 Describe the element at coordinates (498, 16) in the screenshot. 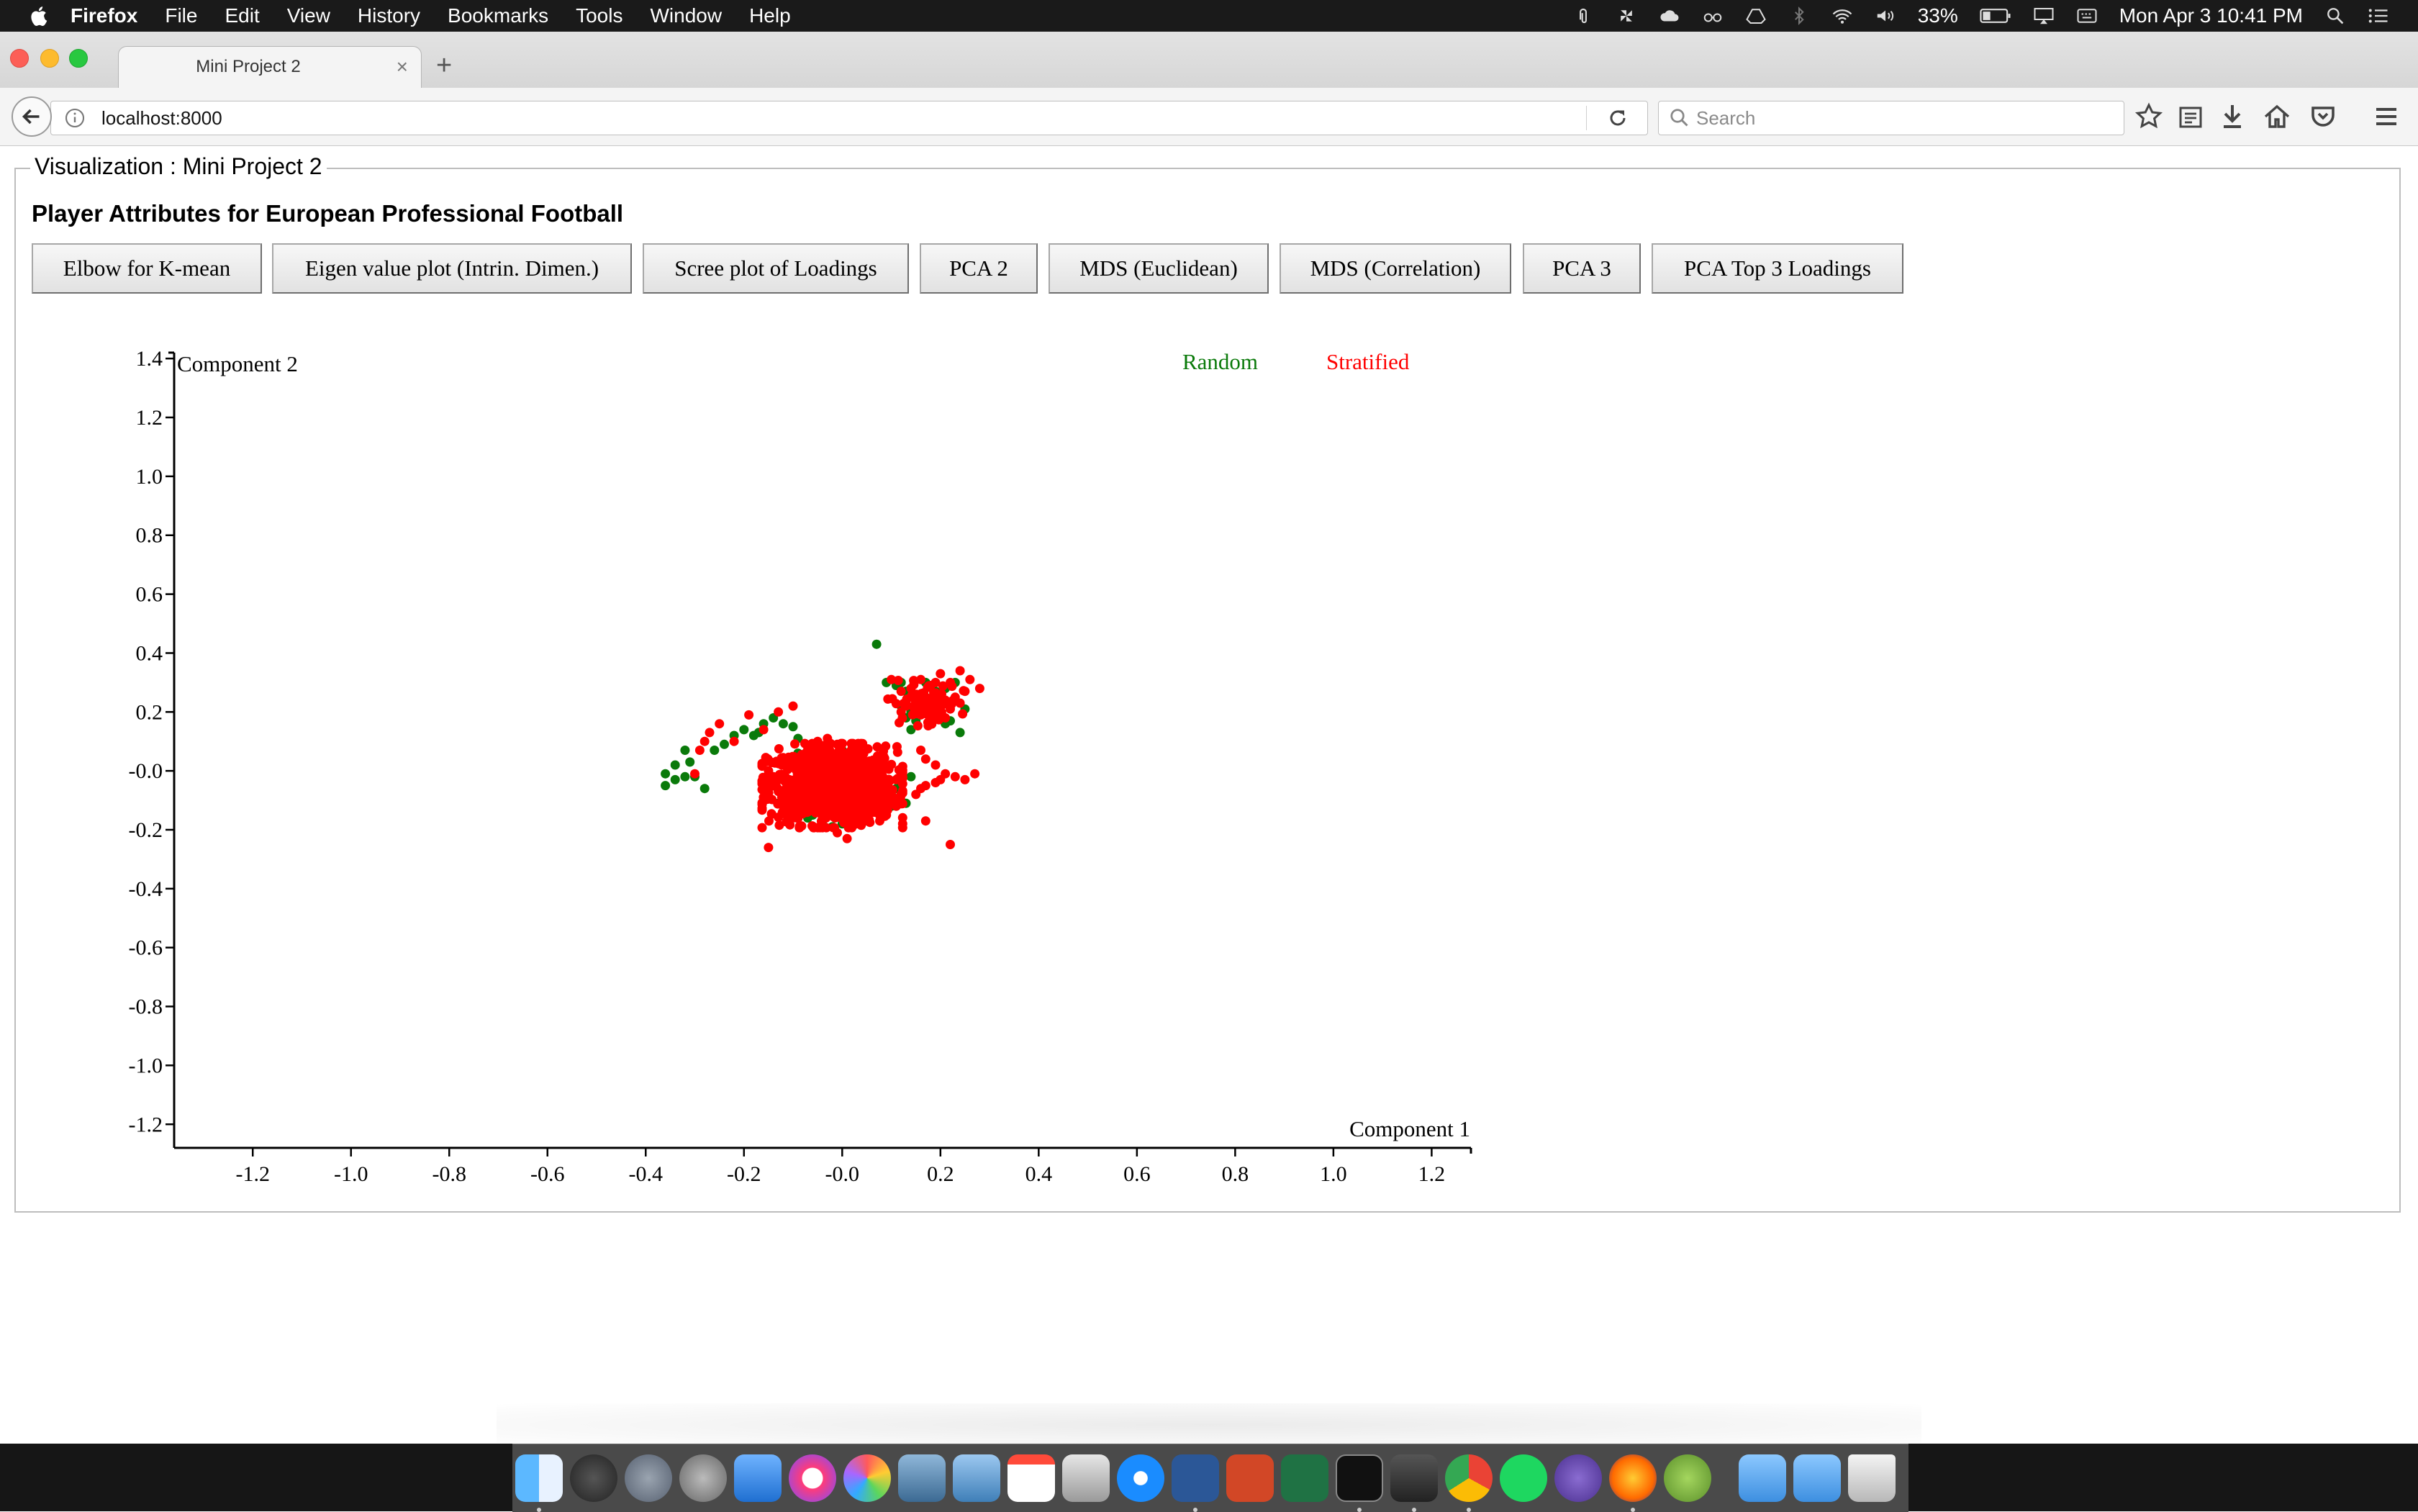

I see `menu-bookmarks: Bookmarks` at that location.